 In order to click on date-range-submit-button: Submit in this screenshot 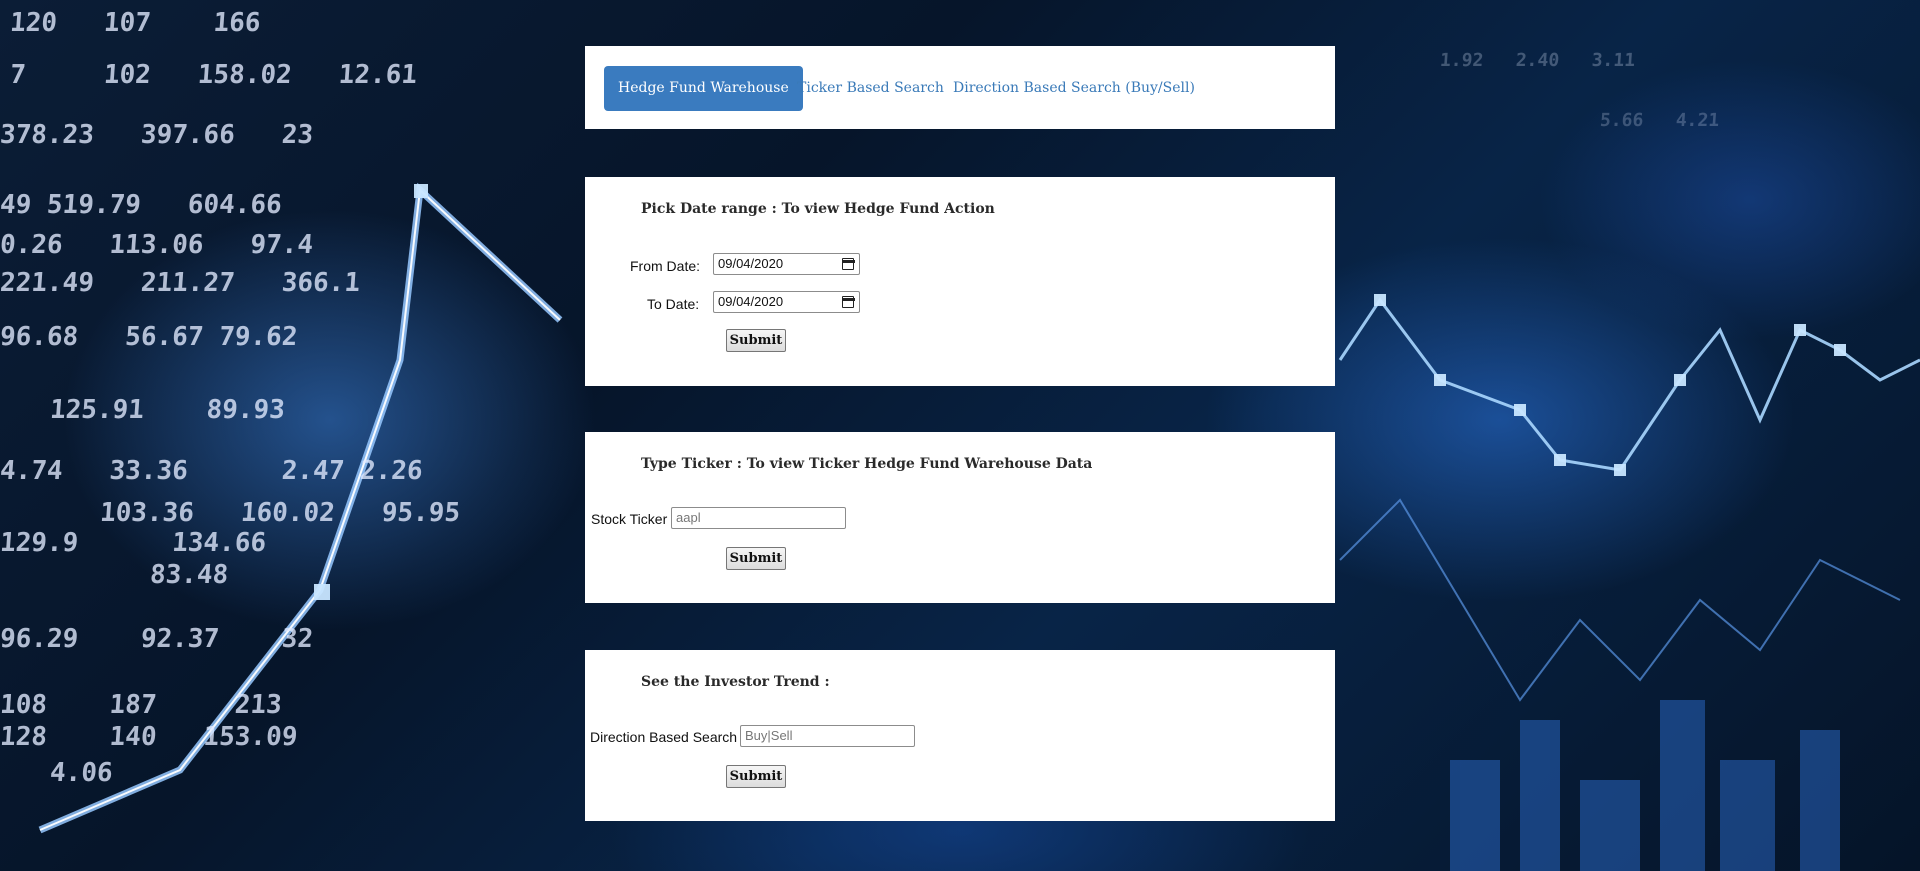, I will do `click(756, 340)`.